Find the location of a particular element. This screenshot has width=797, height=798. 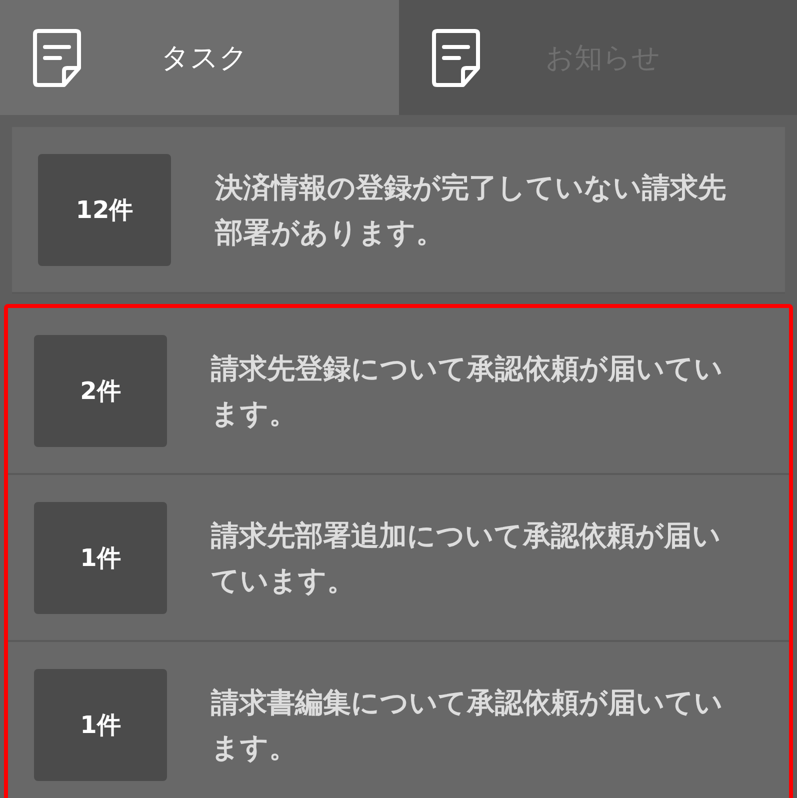

task-message: 決済情報の登録が完了していない請求先部署があります。 is located at coordinates (471, 210).